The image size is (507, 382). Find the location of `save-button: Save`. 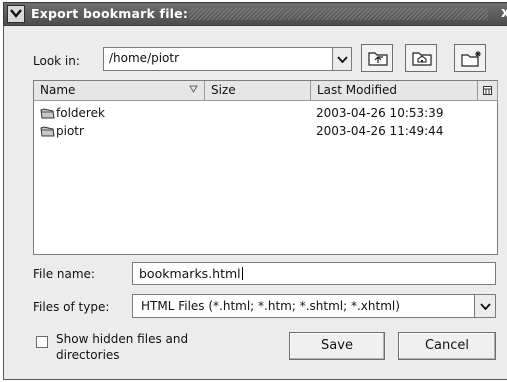

save-button: Save is located at coordinates (337, 346).